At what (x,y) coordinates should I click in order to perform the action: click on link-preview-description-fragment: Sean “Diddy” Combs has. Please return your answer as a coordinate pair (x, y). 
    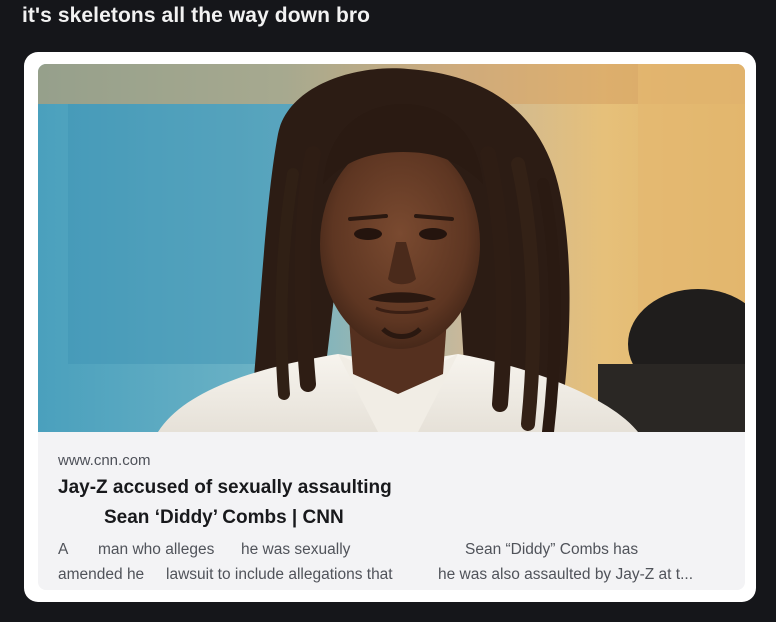
    Looking at the image, I should click on (552, 549).